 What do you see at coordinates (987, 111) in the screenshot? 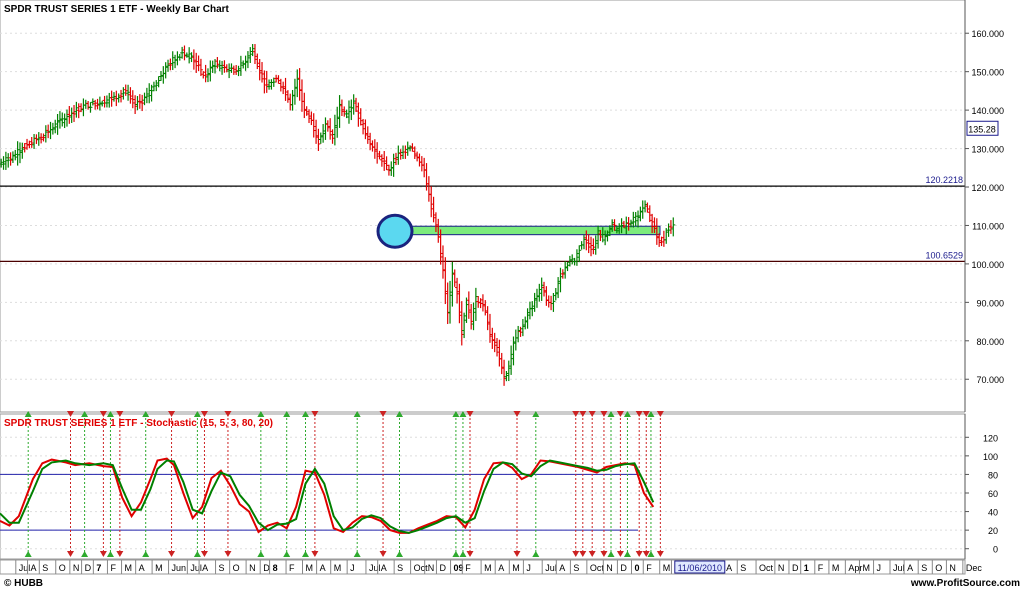
I see `price-tick-label: 140.000` at bounding box center [987, 111].